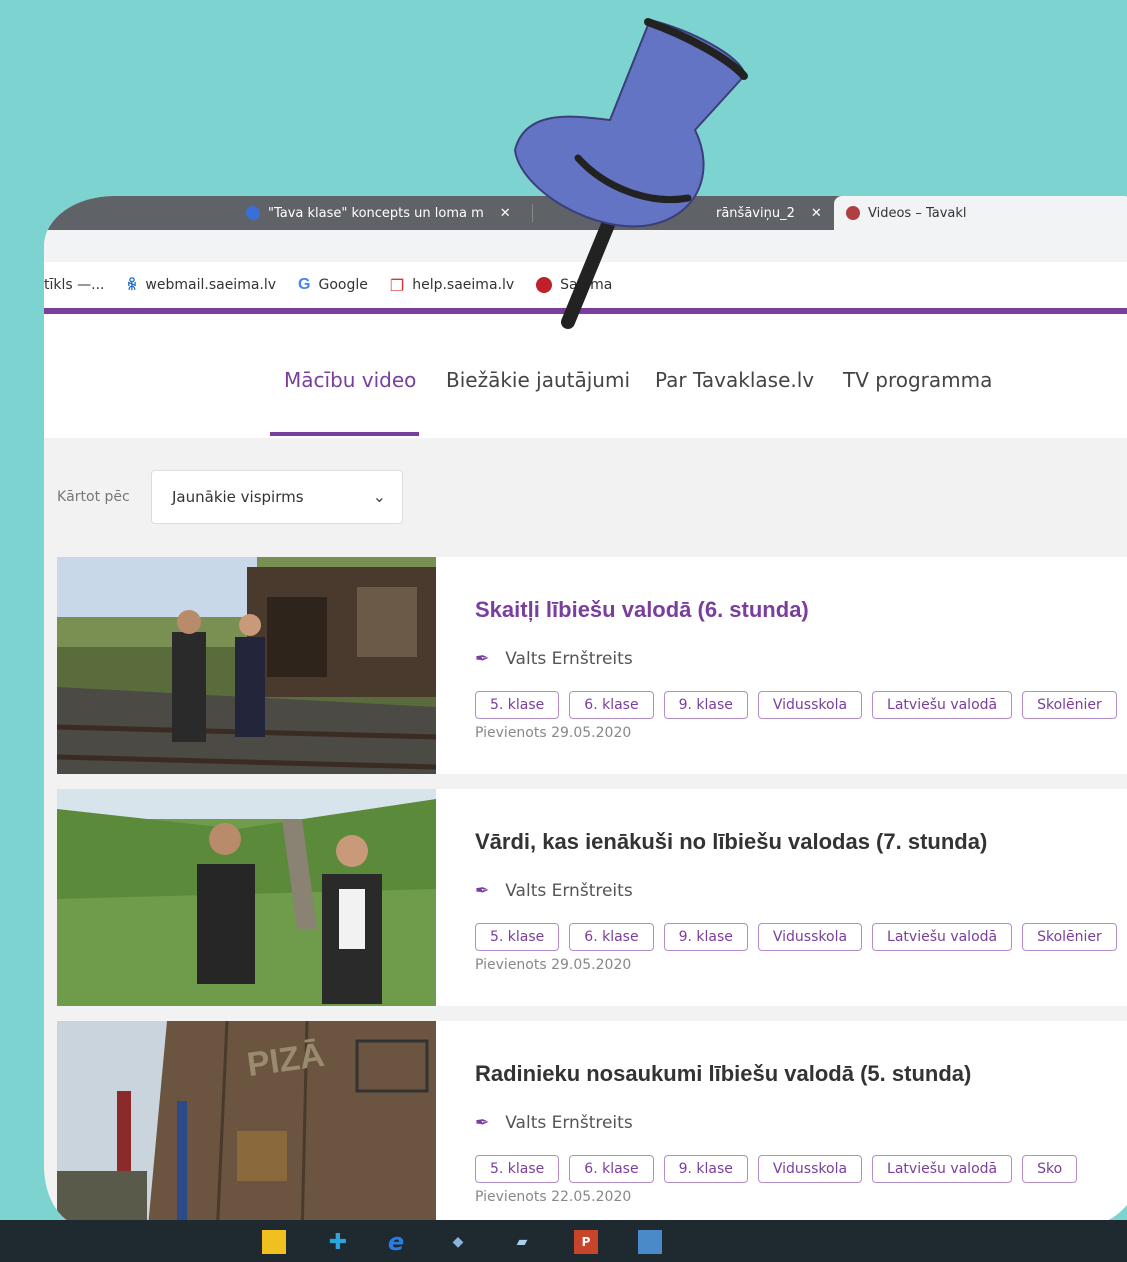 This screenshot has height=1262, width=1127. What do you see at coordinates (344, 434) in the screenshot?
I see `nav-active-underline` at bounding box center [344, 434].